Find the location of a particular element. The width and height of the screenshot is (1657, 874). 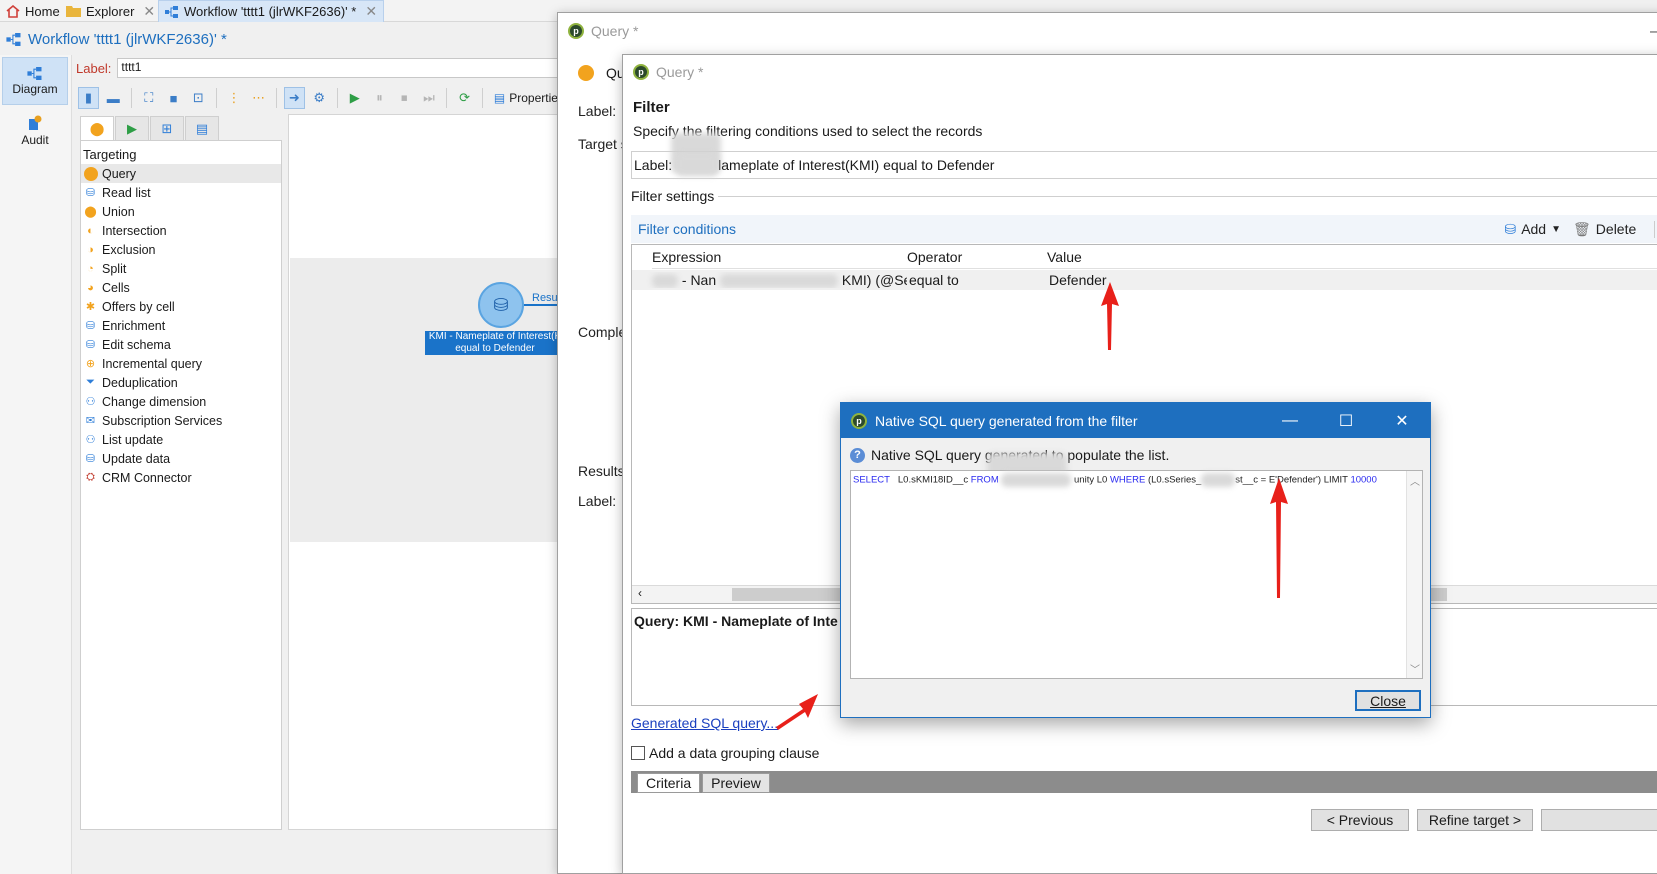

query-node: ⛁ is located at coordinates (501, 305).